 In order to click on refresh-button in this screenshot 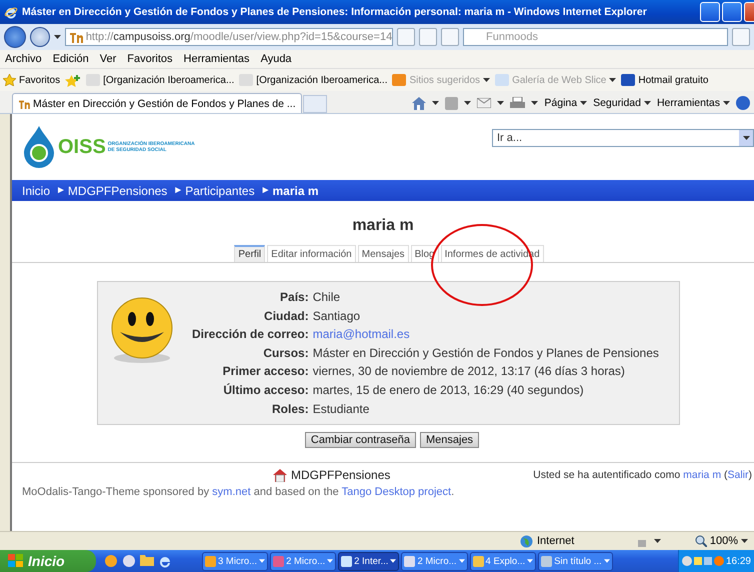, I will do `click(428, 37)`.